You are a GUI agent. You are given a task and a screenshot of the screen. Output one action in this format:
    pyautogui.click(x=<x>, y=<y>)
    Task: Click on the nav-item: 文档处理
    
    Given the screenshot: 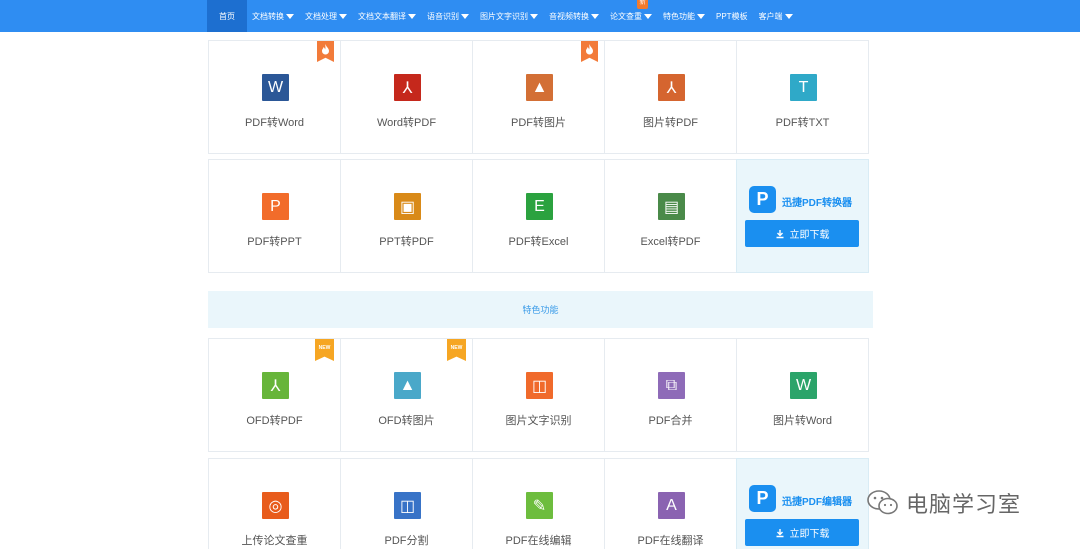 What is the action you would take?
    pyautogui.click(x=326, y=16)
    